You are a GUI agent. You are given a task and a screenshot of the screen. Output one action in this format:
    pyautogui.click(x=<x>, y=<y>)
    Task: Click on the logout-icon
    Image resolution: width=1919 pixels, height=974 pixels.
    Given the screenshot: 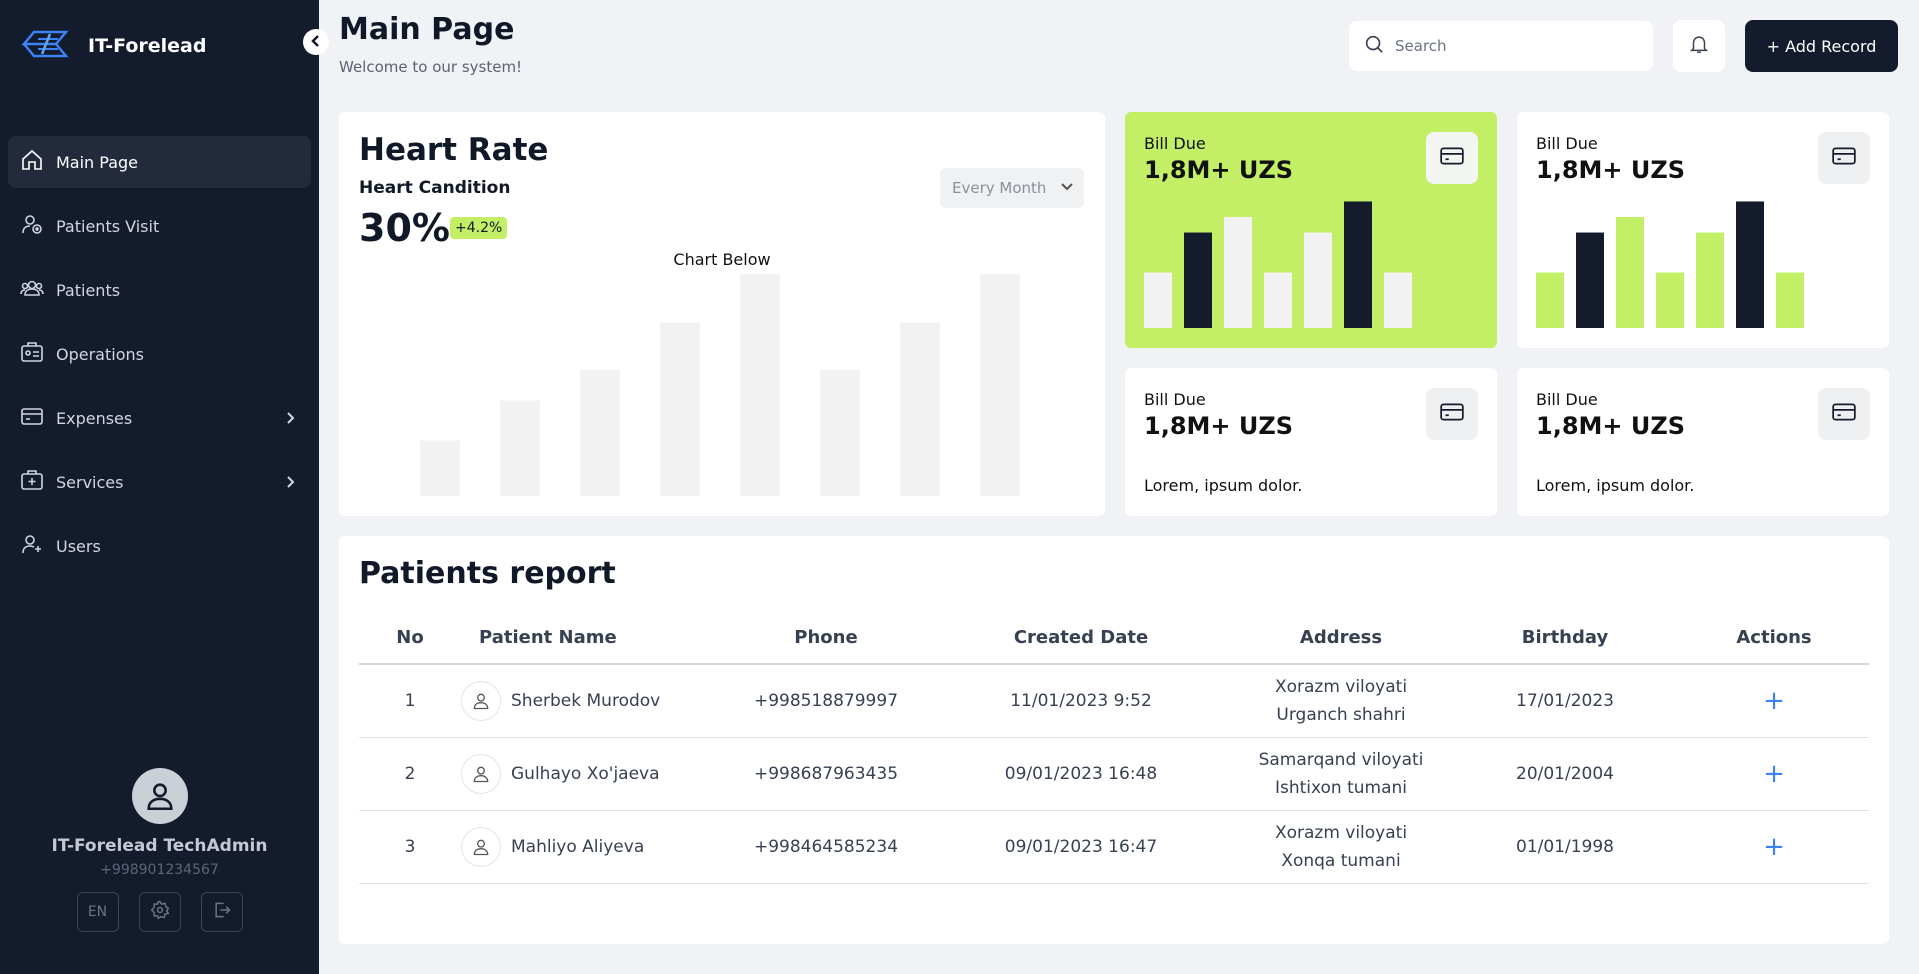 What is the action you would take?
    pyautogui.click(x=222, y=912)
    